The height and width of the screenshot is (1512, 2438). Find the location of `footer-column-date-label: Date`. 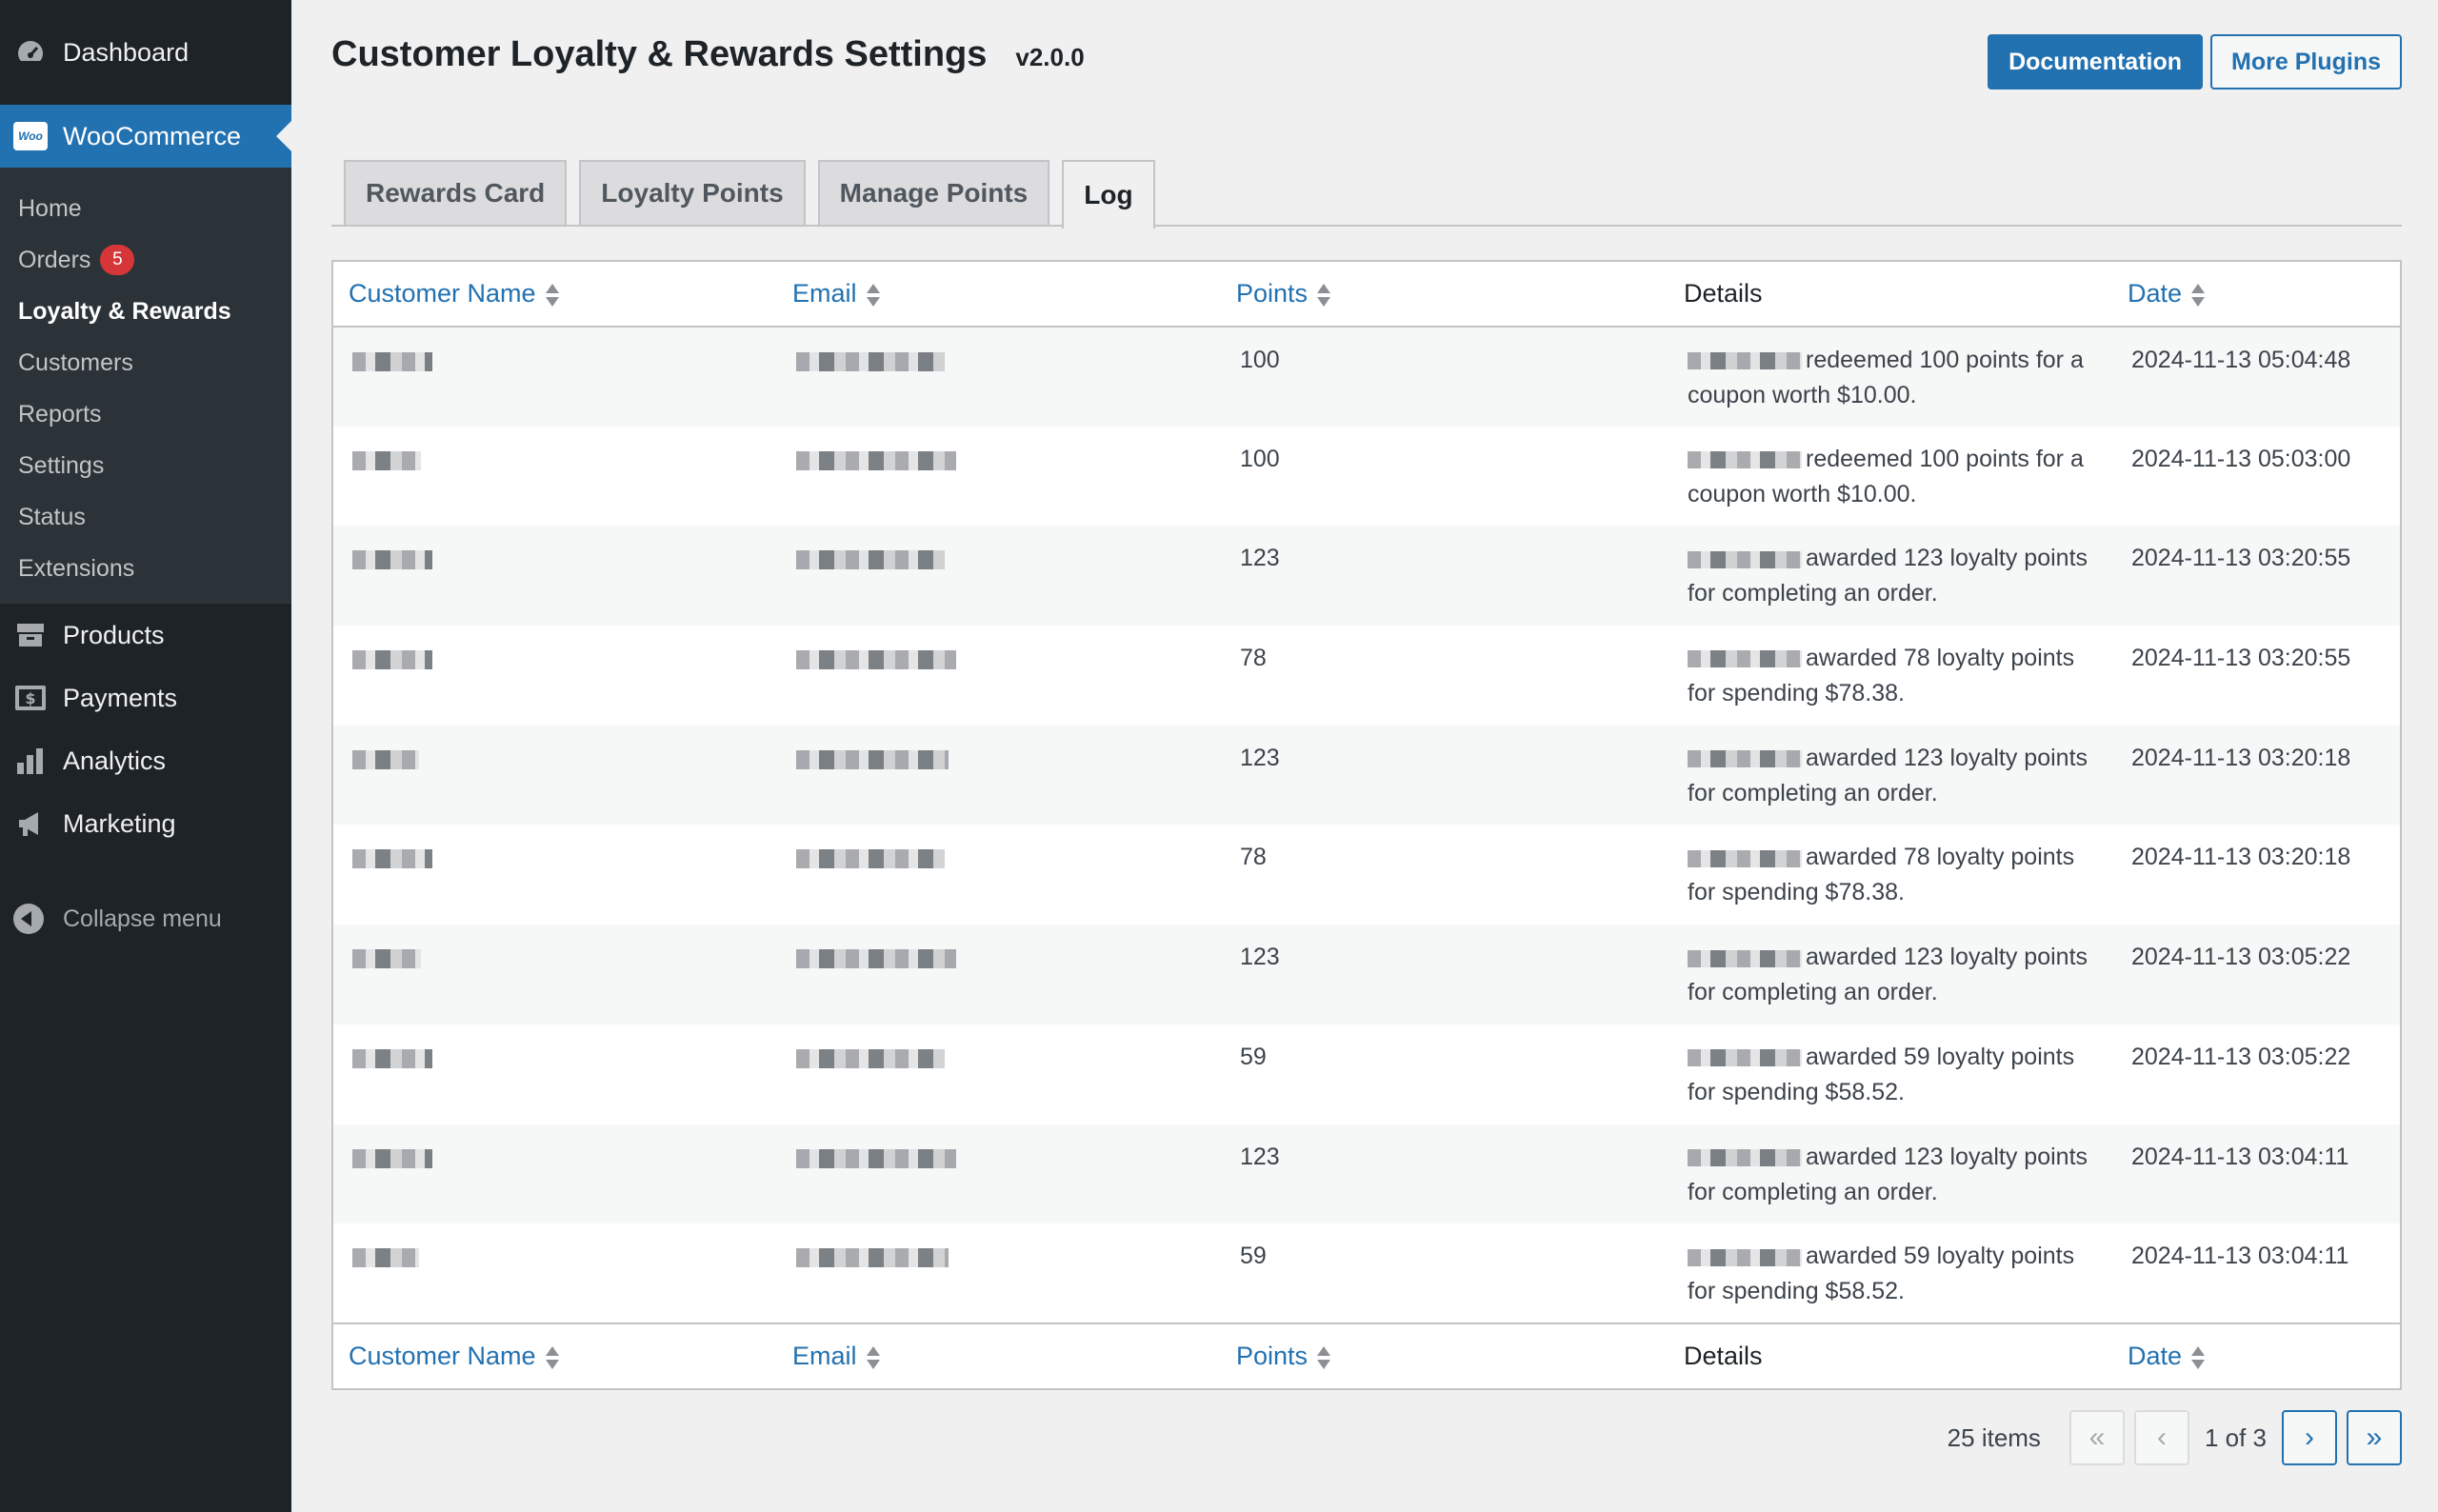

footer-column-date-label: Date is located at coordinates (2155, 1355).